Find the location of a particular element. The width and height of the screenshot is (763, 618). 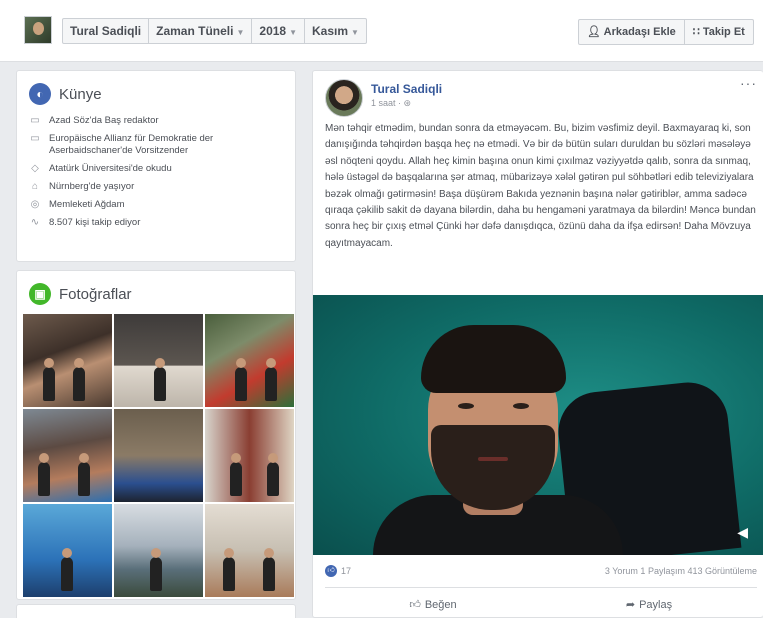

follow-label: Takip Et is located at coordinates (723, 32).